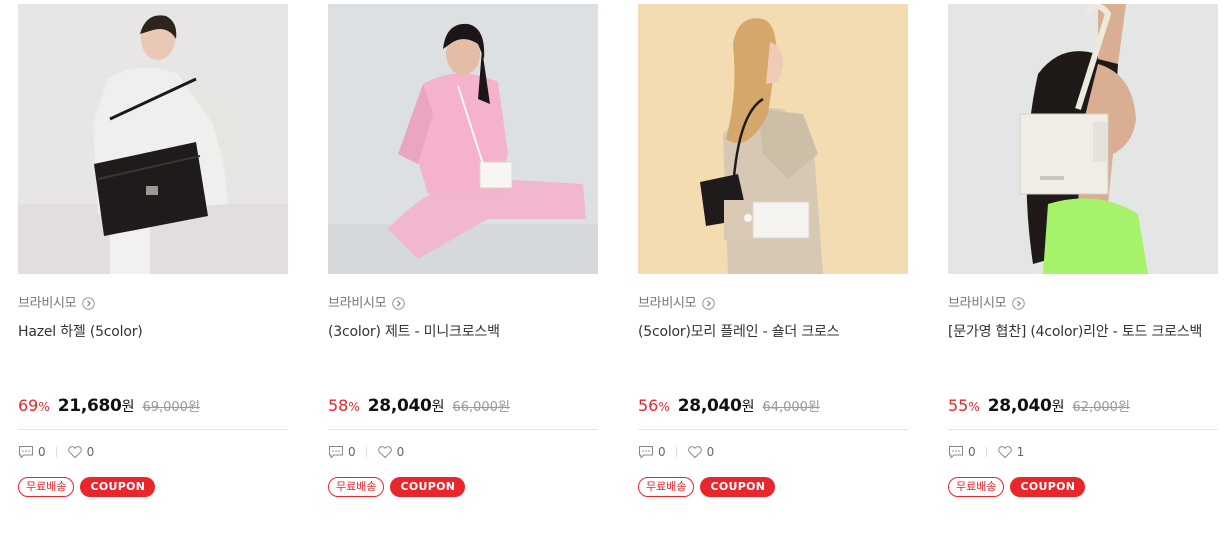 Image resolution: width=1225 pixels, height=537 pixels. I want to click on product-title: [문가영 협찬] (4color)리안 - 토드 크로스백, so click(1084, 351).